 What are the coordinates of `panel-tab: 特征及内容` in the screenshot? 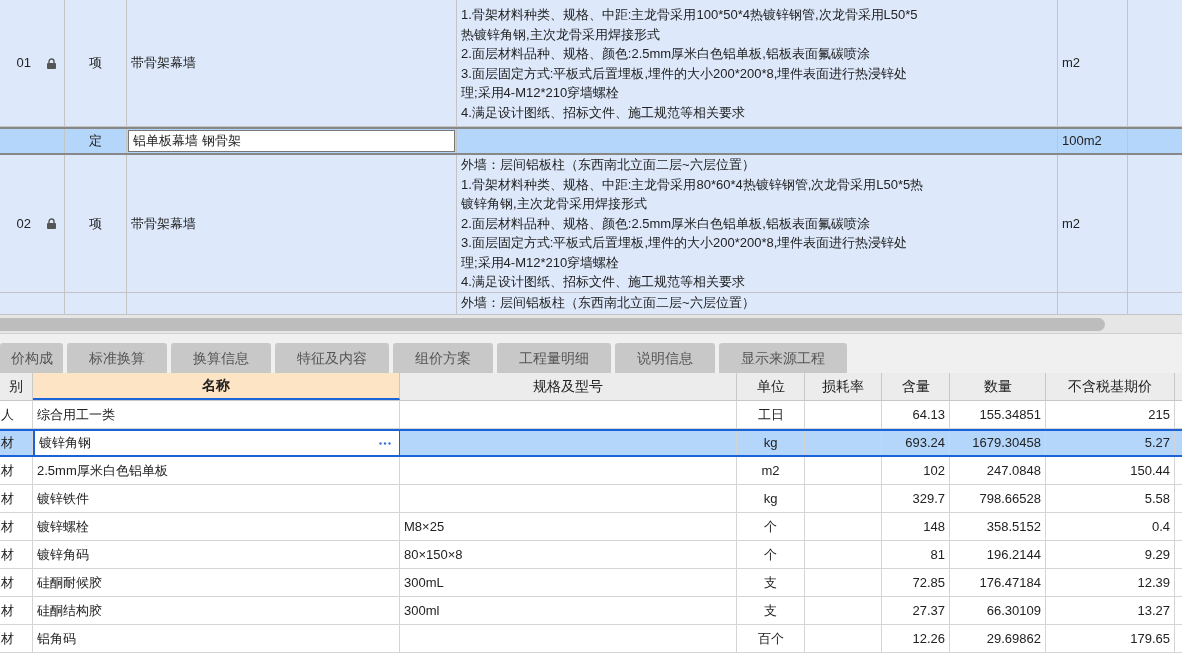 It's located at (332, 358).